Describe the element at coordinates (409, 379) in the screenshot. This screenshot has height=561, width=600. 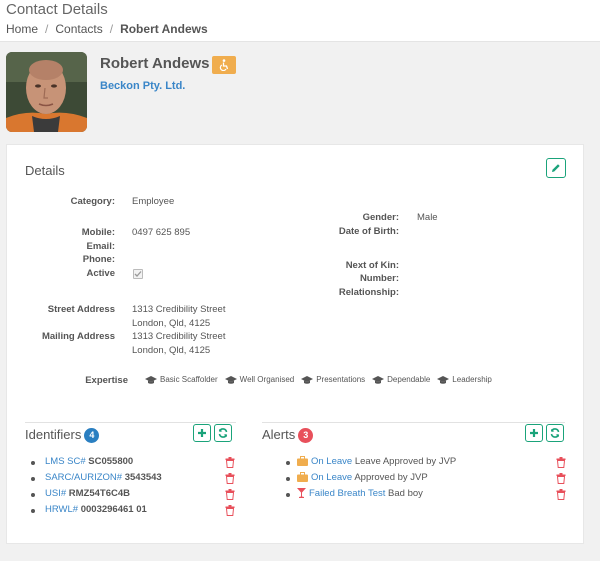
I see `expertise-label-text: Dependable` at that location.